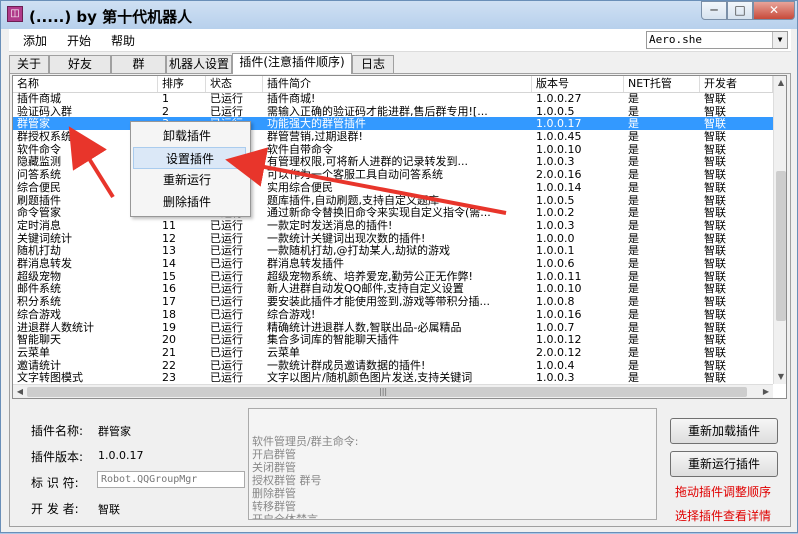 The height and width of the screenshot is (534, 798). What do you see at coordinates (171, 479) in the screenshot?
I see `plugin-id-field: Robot.QQGroupMgr` at bounding box center [171, 479].